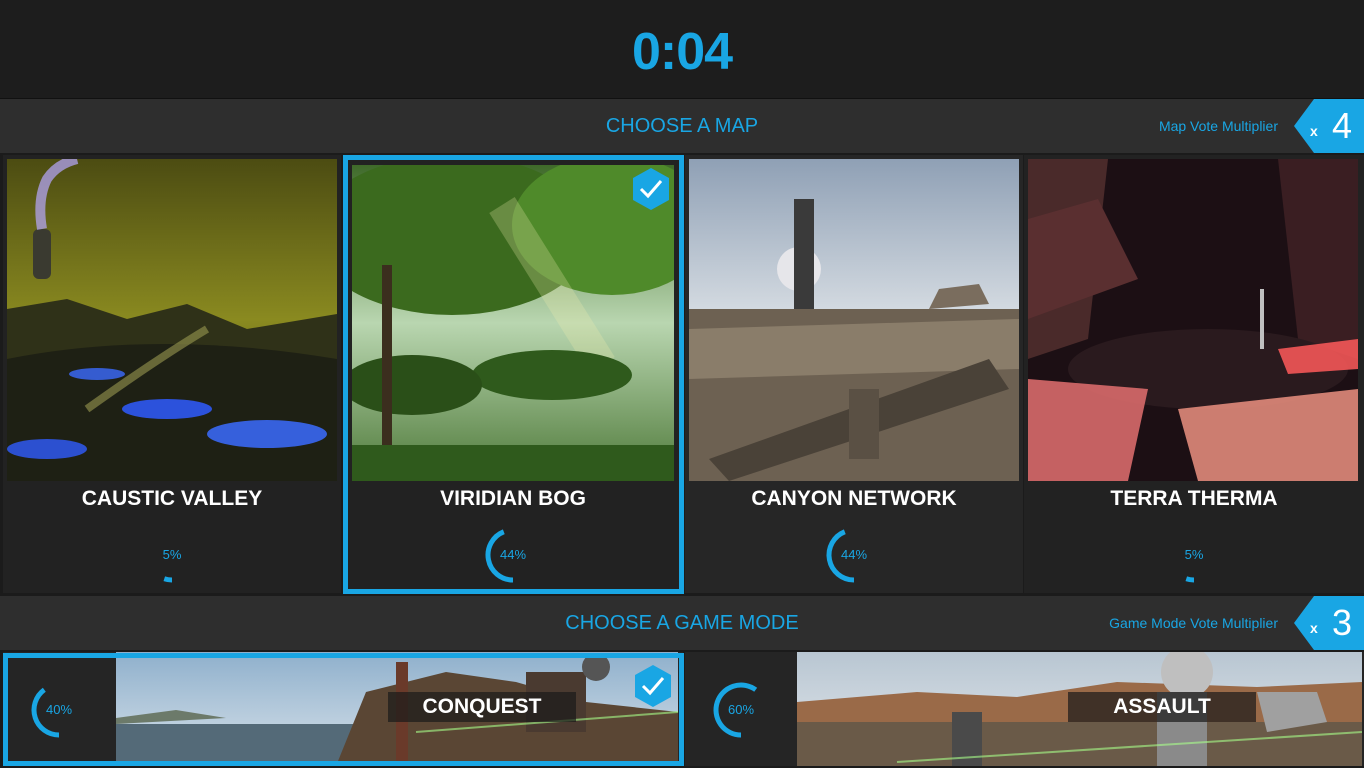 The height and width of the screenshot is (768, 1364). What do you see at coordinates (1342, 622) in the screenshot?
I see `mode-multiplier-value: 3` at bounding box center [1342, 622].